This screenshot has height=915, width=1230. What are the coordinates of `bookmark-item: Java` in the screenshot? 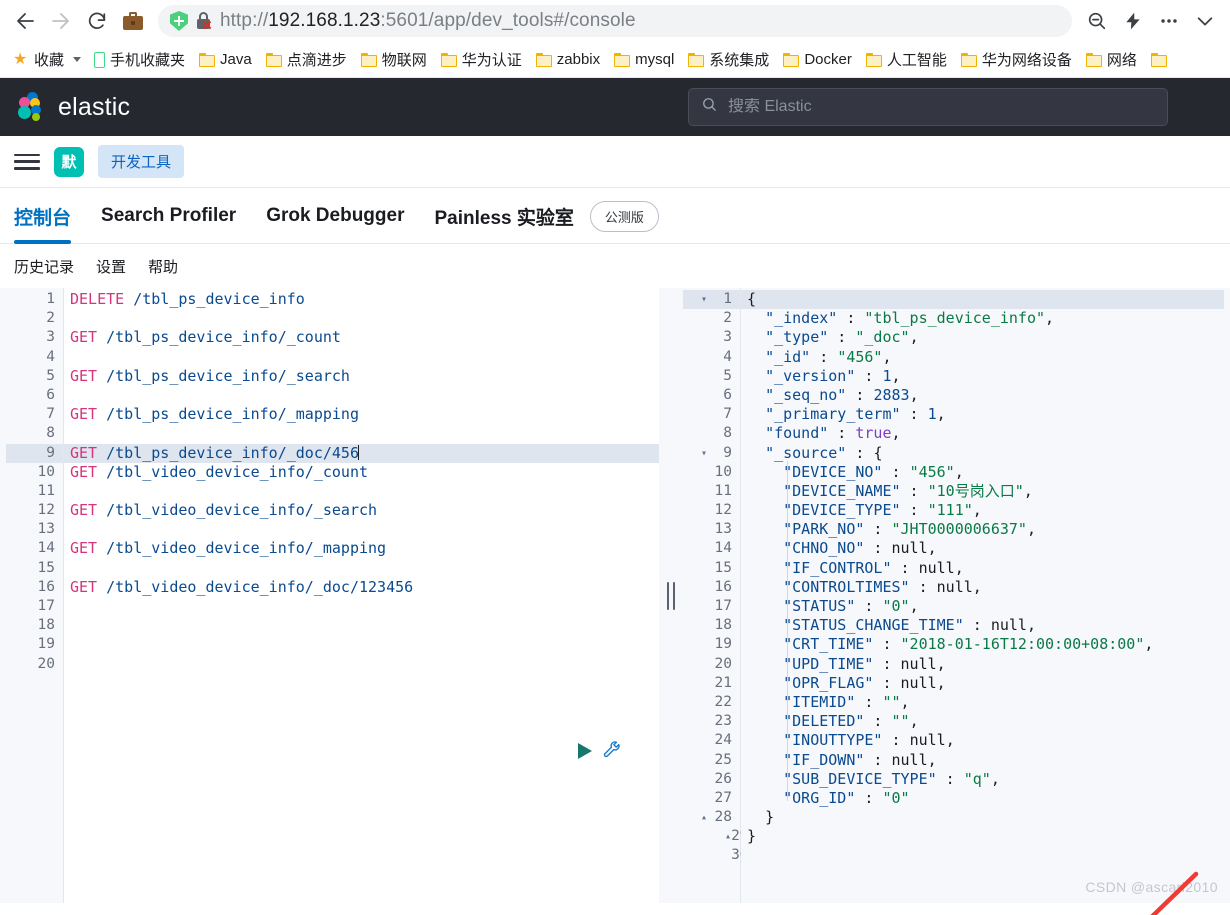 It's located at (225, 59).